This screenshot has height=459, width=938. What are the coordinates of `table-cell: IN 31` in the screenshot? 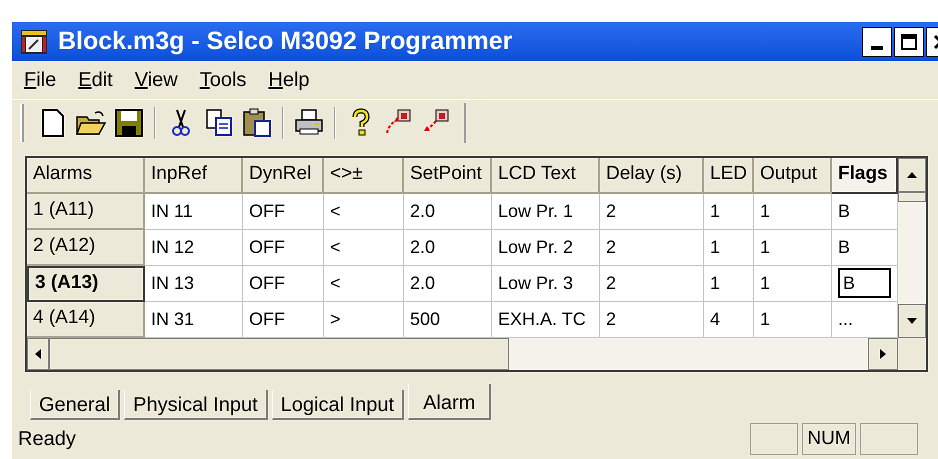 It's located at (194, 320).